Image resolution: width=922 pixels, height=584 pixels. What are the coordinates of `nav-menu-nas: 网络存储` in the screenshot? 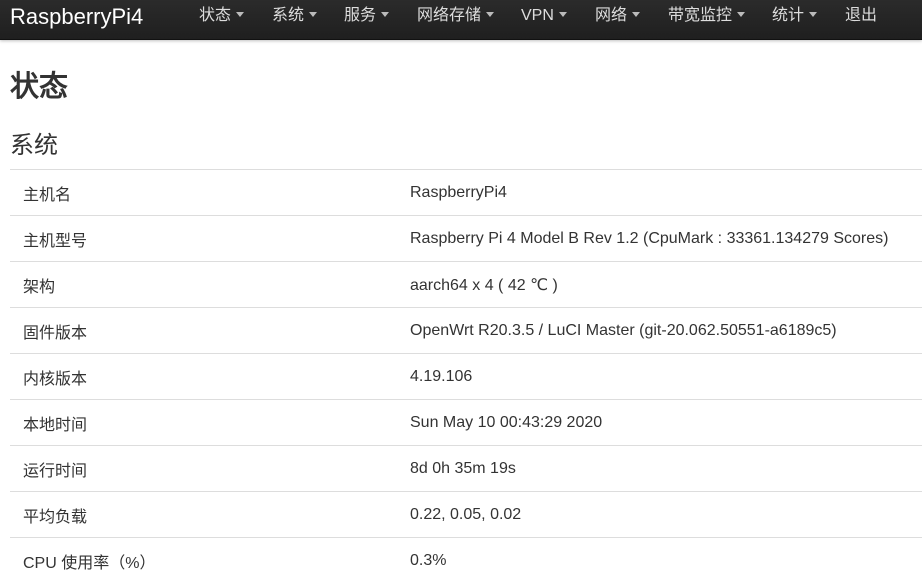 It's located at (456, 16).